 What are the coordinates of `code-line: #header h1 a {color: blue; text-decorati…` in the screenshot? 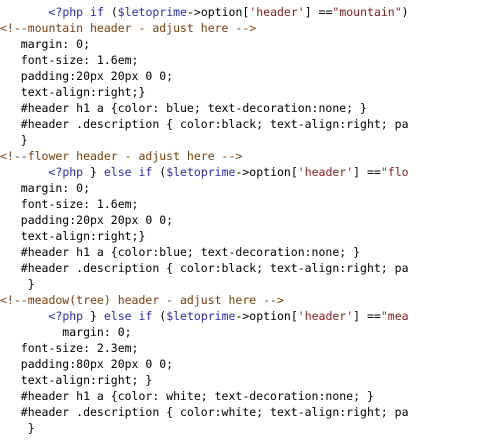 It's located at (183, 108).